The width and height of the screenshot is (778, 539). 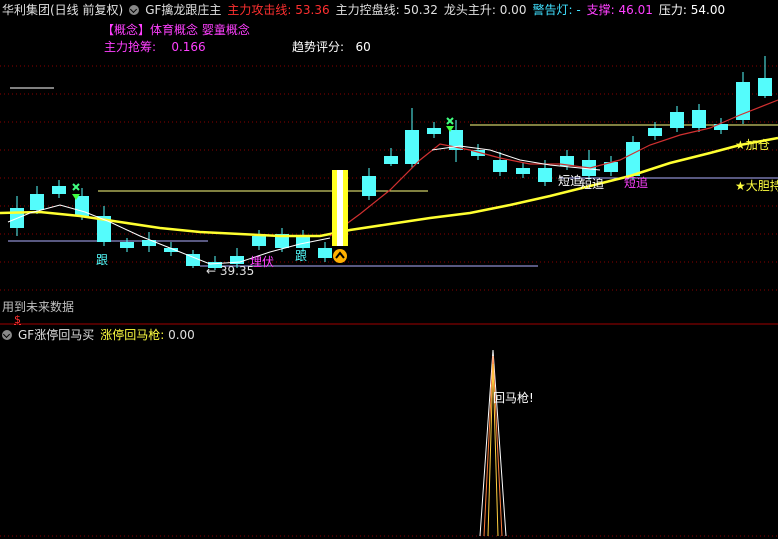 I want to click on header-item: 主力攻击线: 53.36, so click(x=278, y=10).